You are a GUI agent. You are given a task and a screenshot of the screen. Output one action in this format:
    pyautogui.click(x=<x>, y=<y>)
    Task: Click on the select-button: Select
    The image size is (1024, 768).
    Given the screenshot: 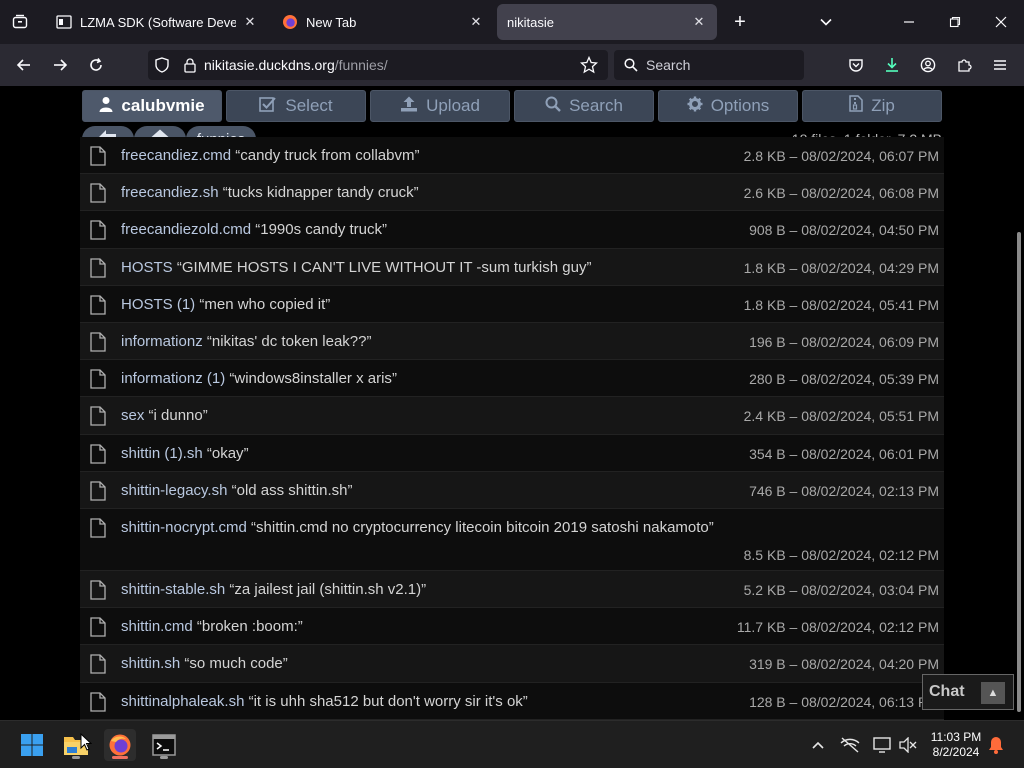 What is the action you would take?
    pyautogui.click(x=296, y=106)
    